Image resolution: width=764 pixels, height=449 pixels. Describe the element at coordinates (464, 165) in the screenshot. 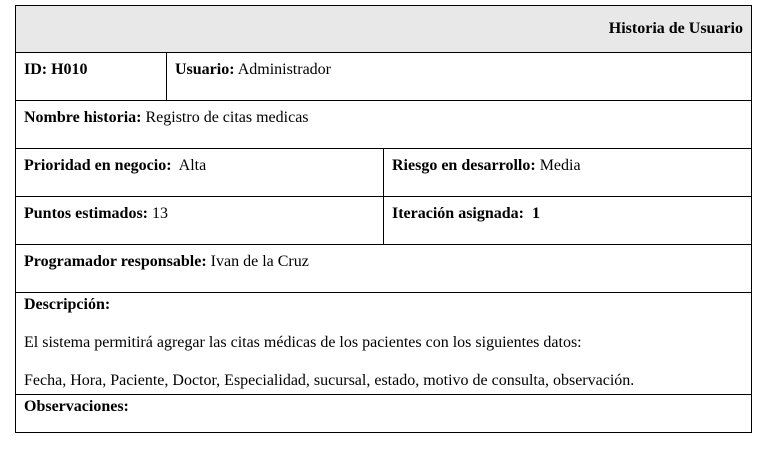

I see `riesgo-label: Riesgo en desarrollo:` at that location.